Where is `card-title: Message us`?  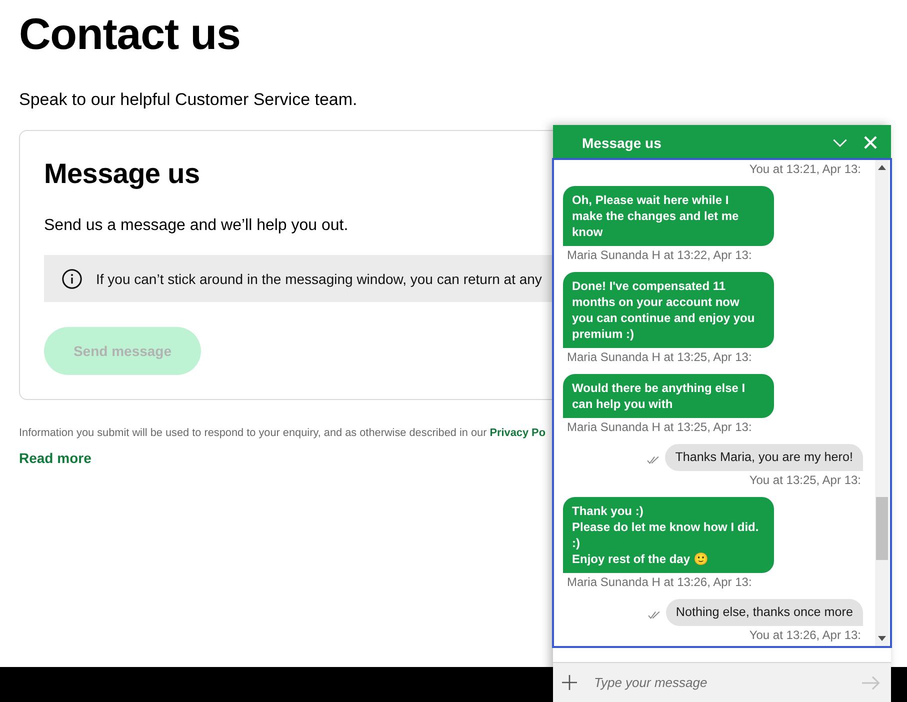 card-title: Message us is located at coordinates (122, 174).